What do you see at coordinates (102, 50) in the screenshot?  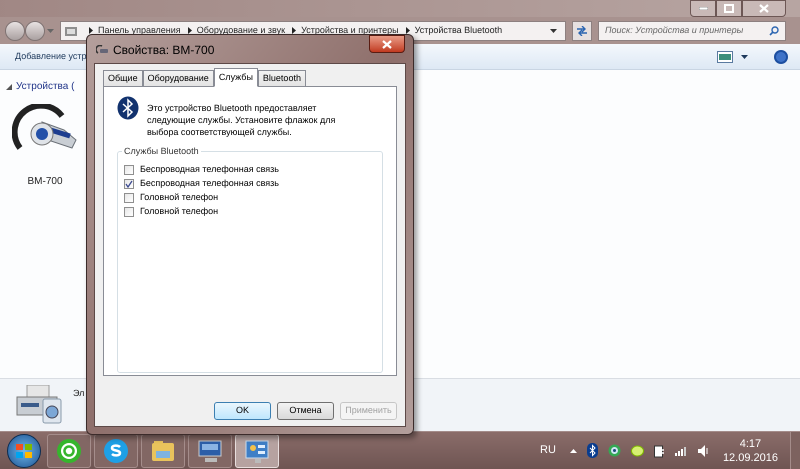 I see `device-icon` at bounding box center [102, 50].